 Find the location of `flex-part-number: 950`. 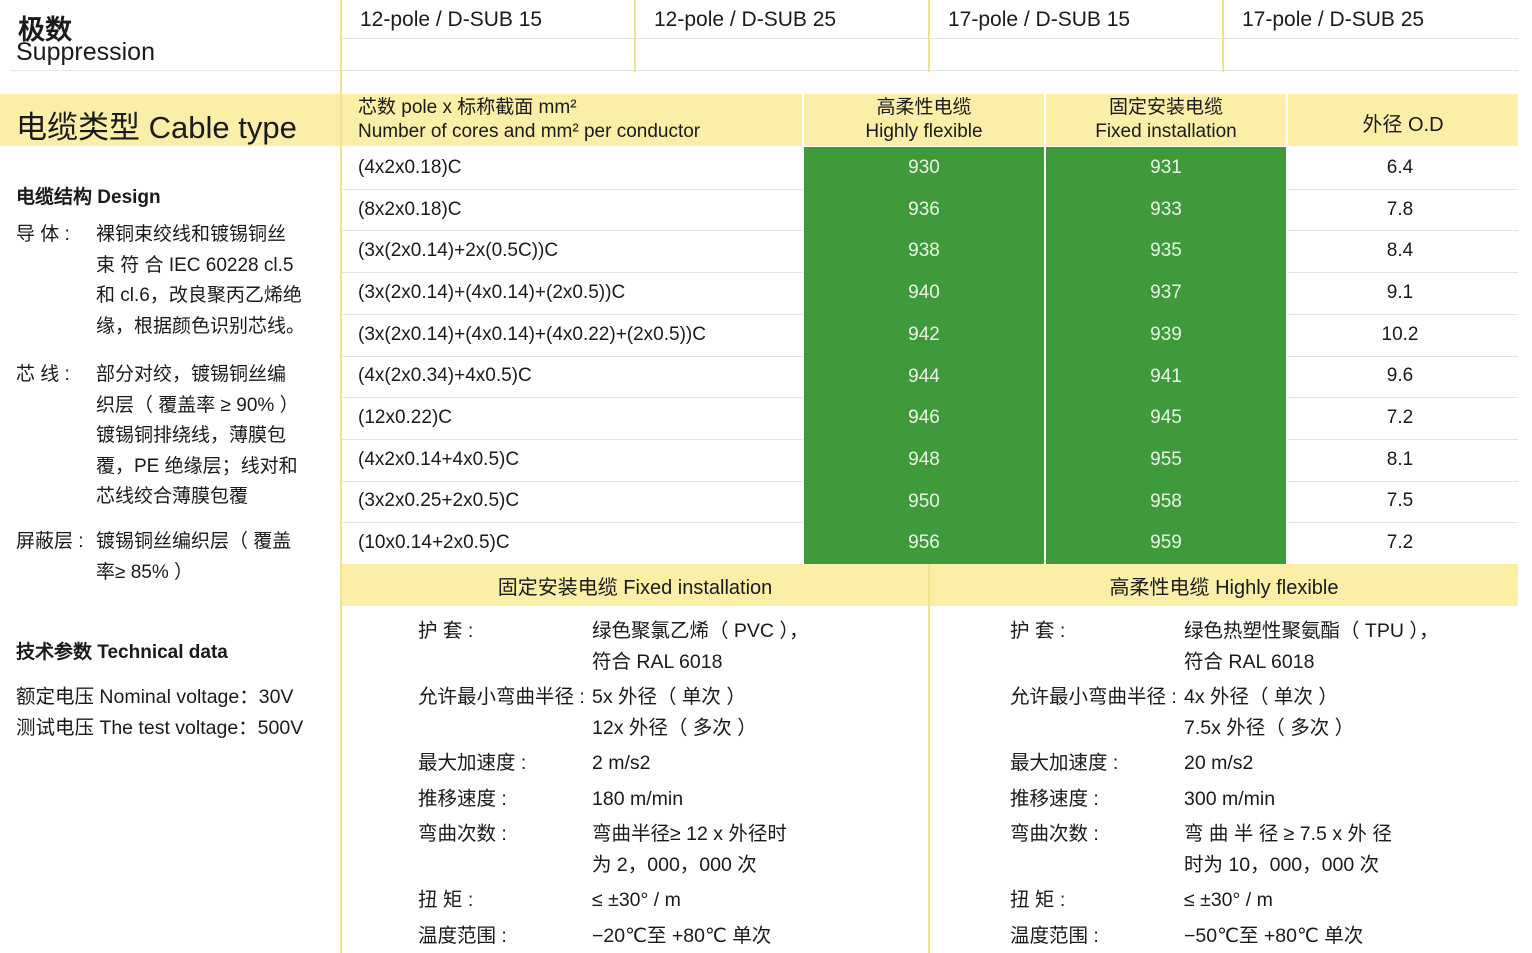

flex-part-number: 950 is located at coordinates (924, 501).